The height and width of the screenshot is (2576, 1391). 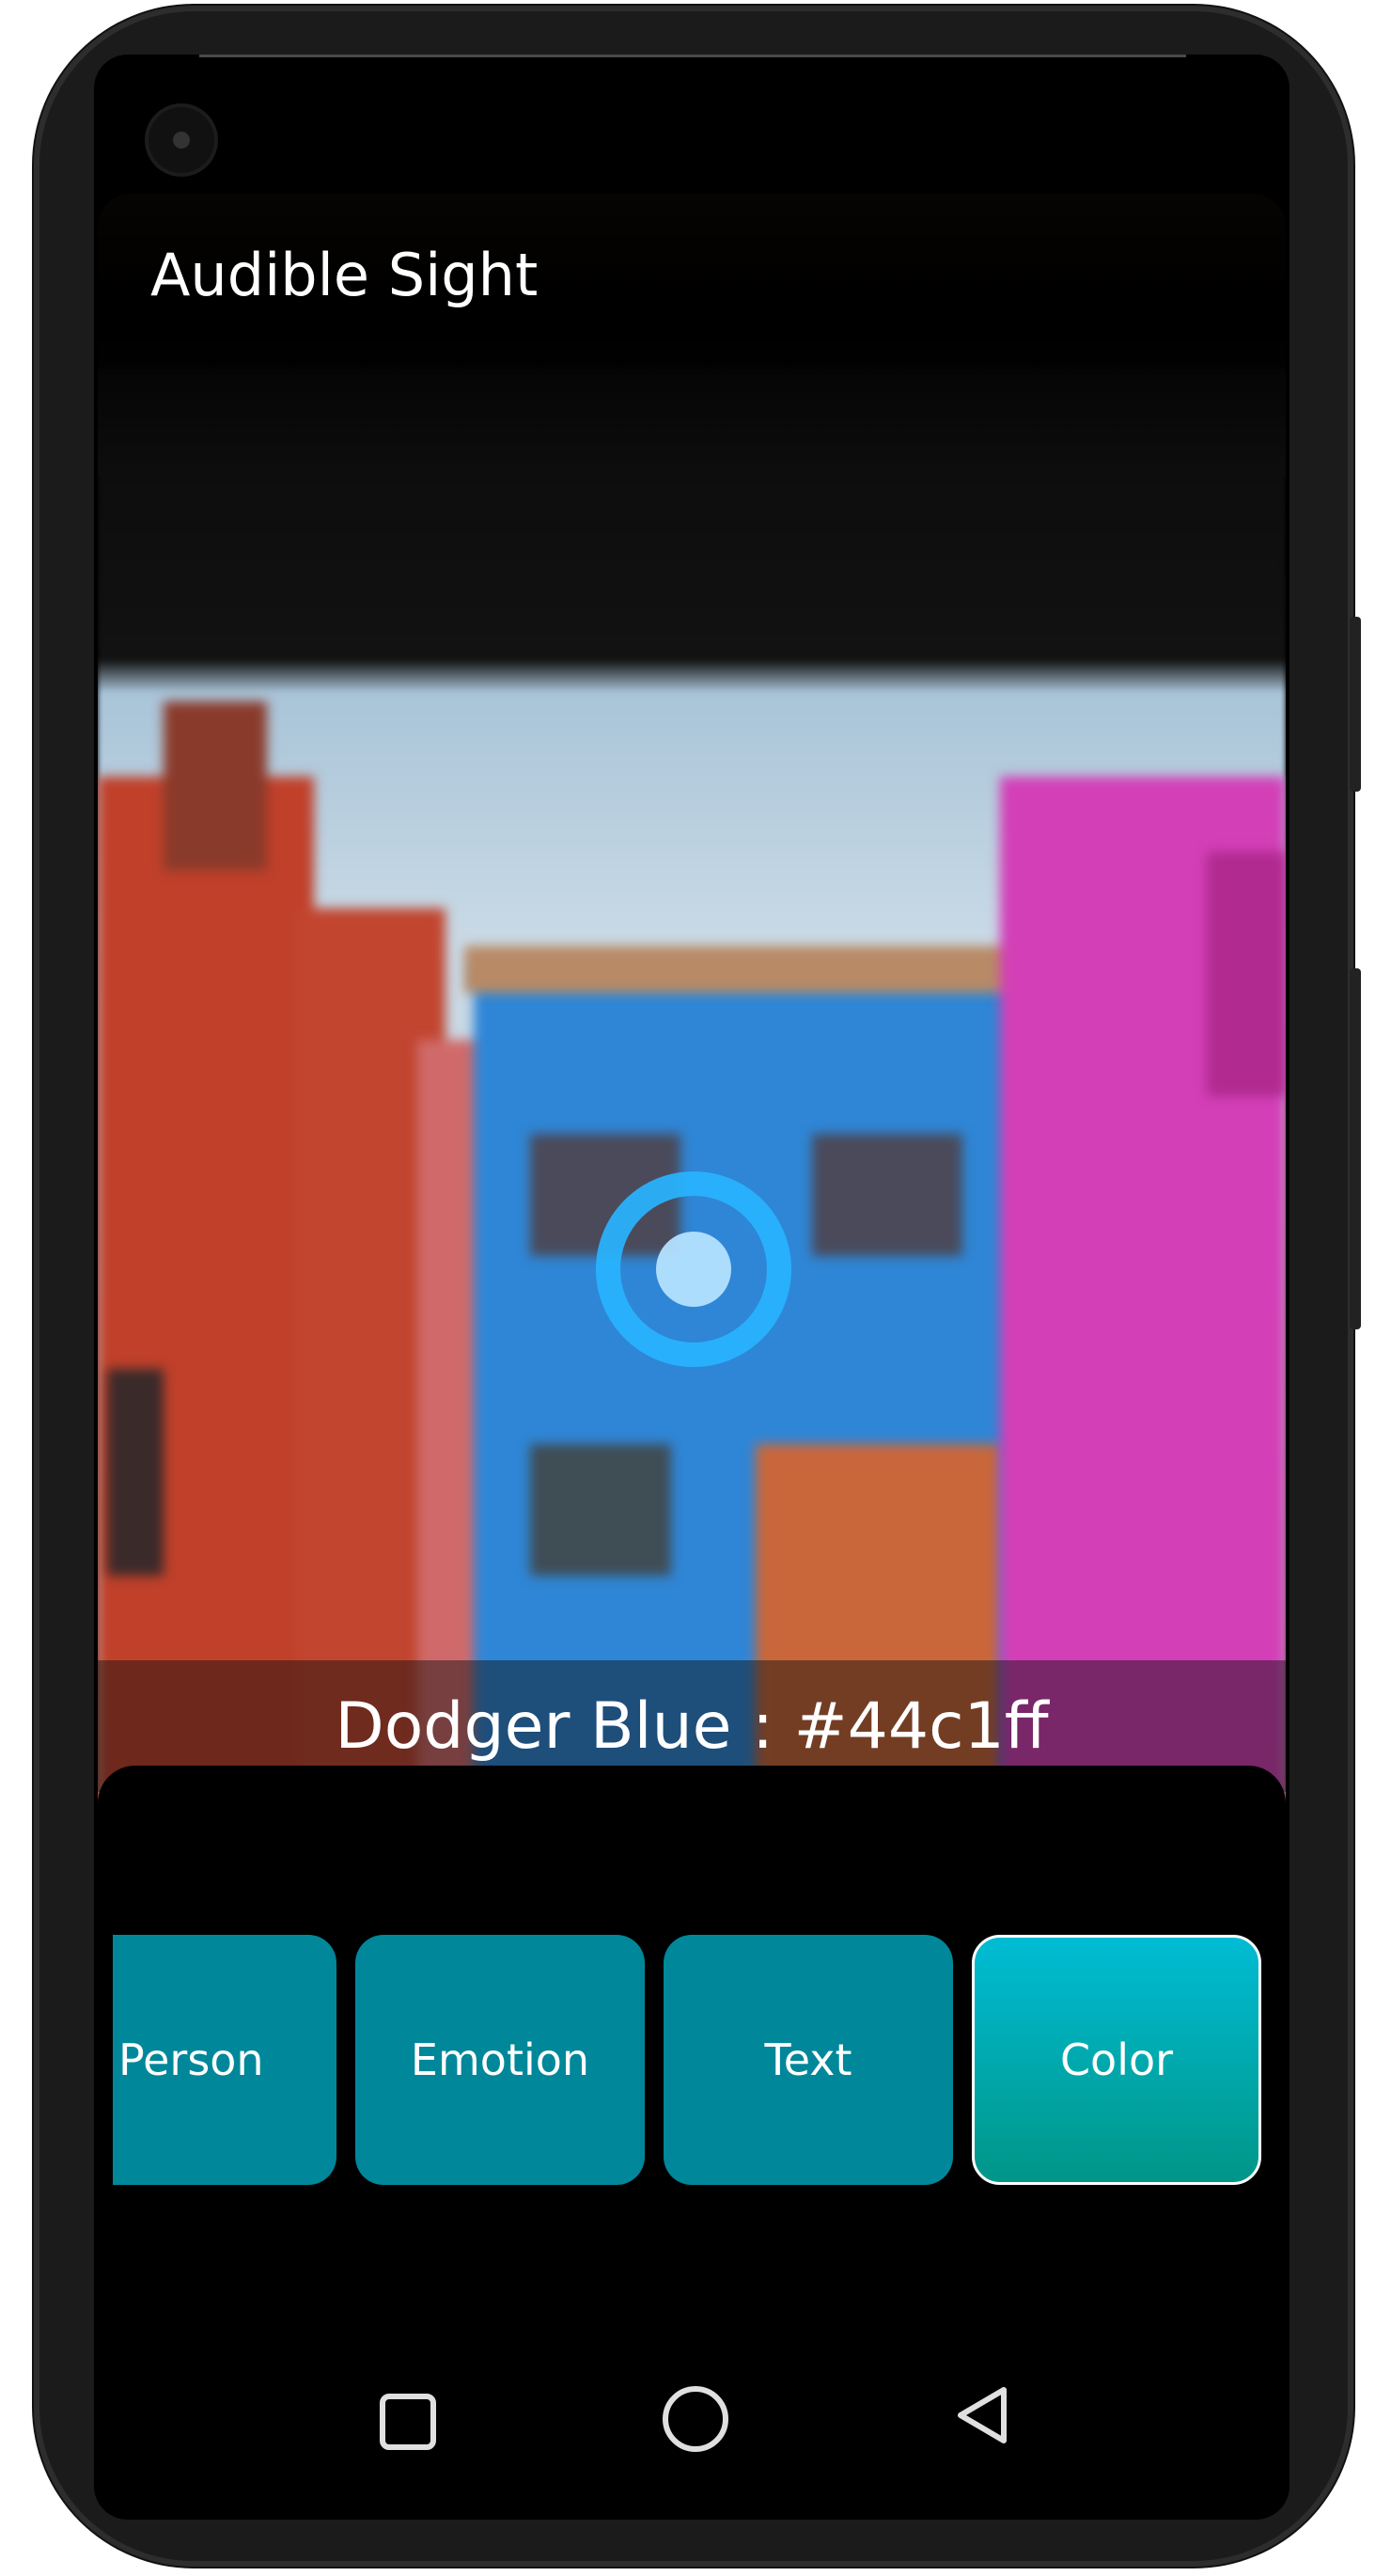 I want to click on mode-button-label: Emotion, so click(x=500, y=2059).